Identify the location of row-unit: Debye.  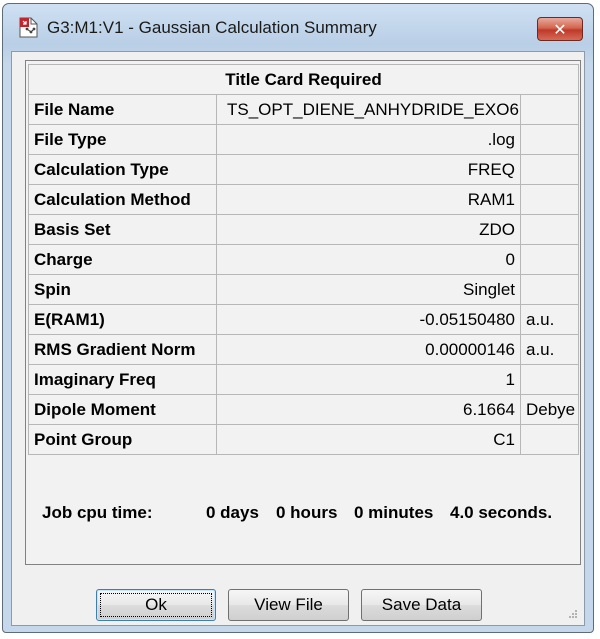
(549, 409).